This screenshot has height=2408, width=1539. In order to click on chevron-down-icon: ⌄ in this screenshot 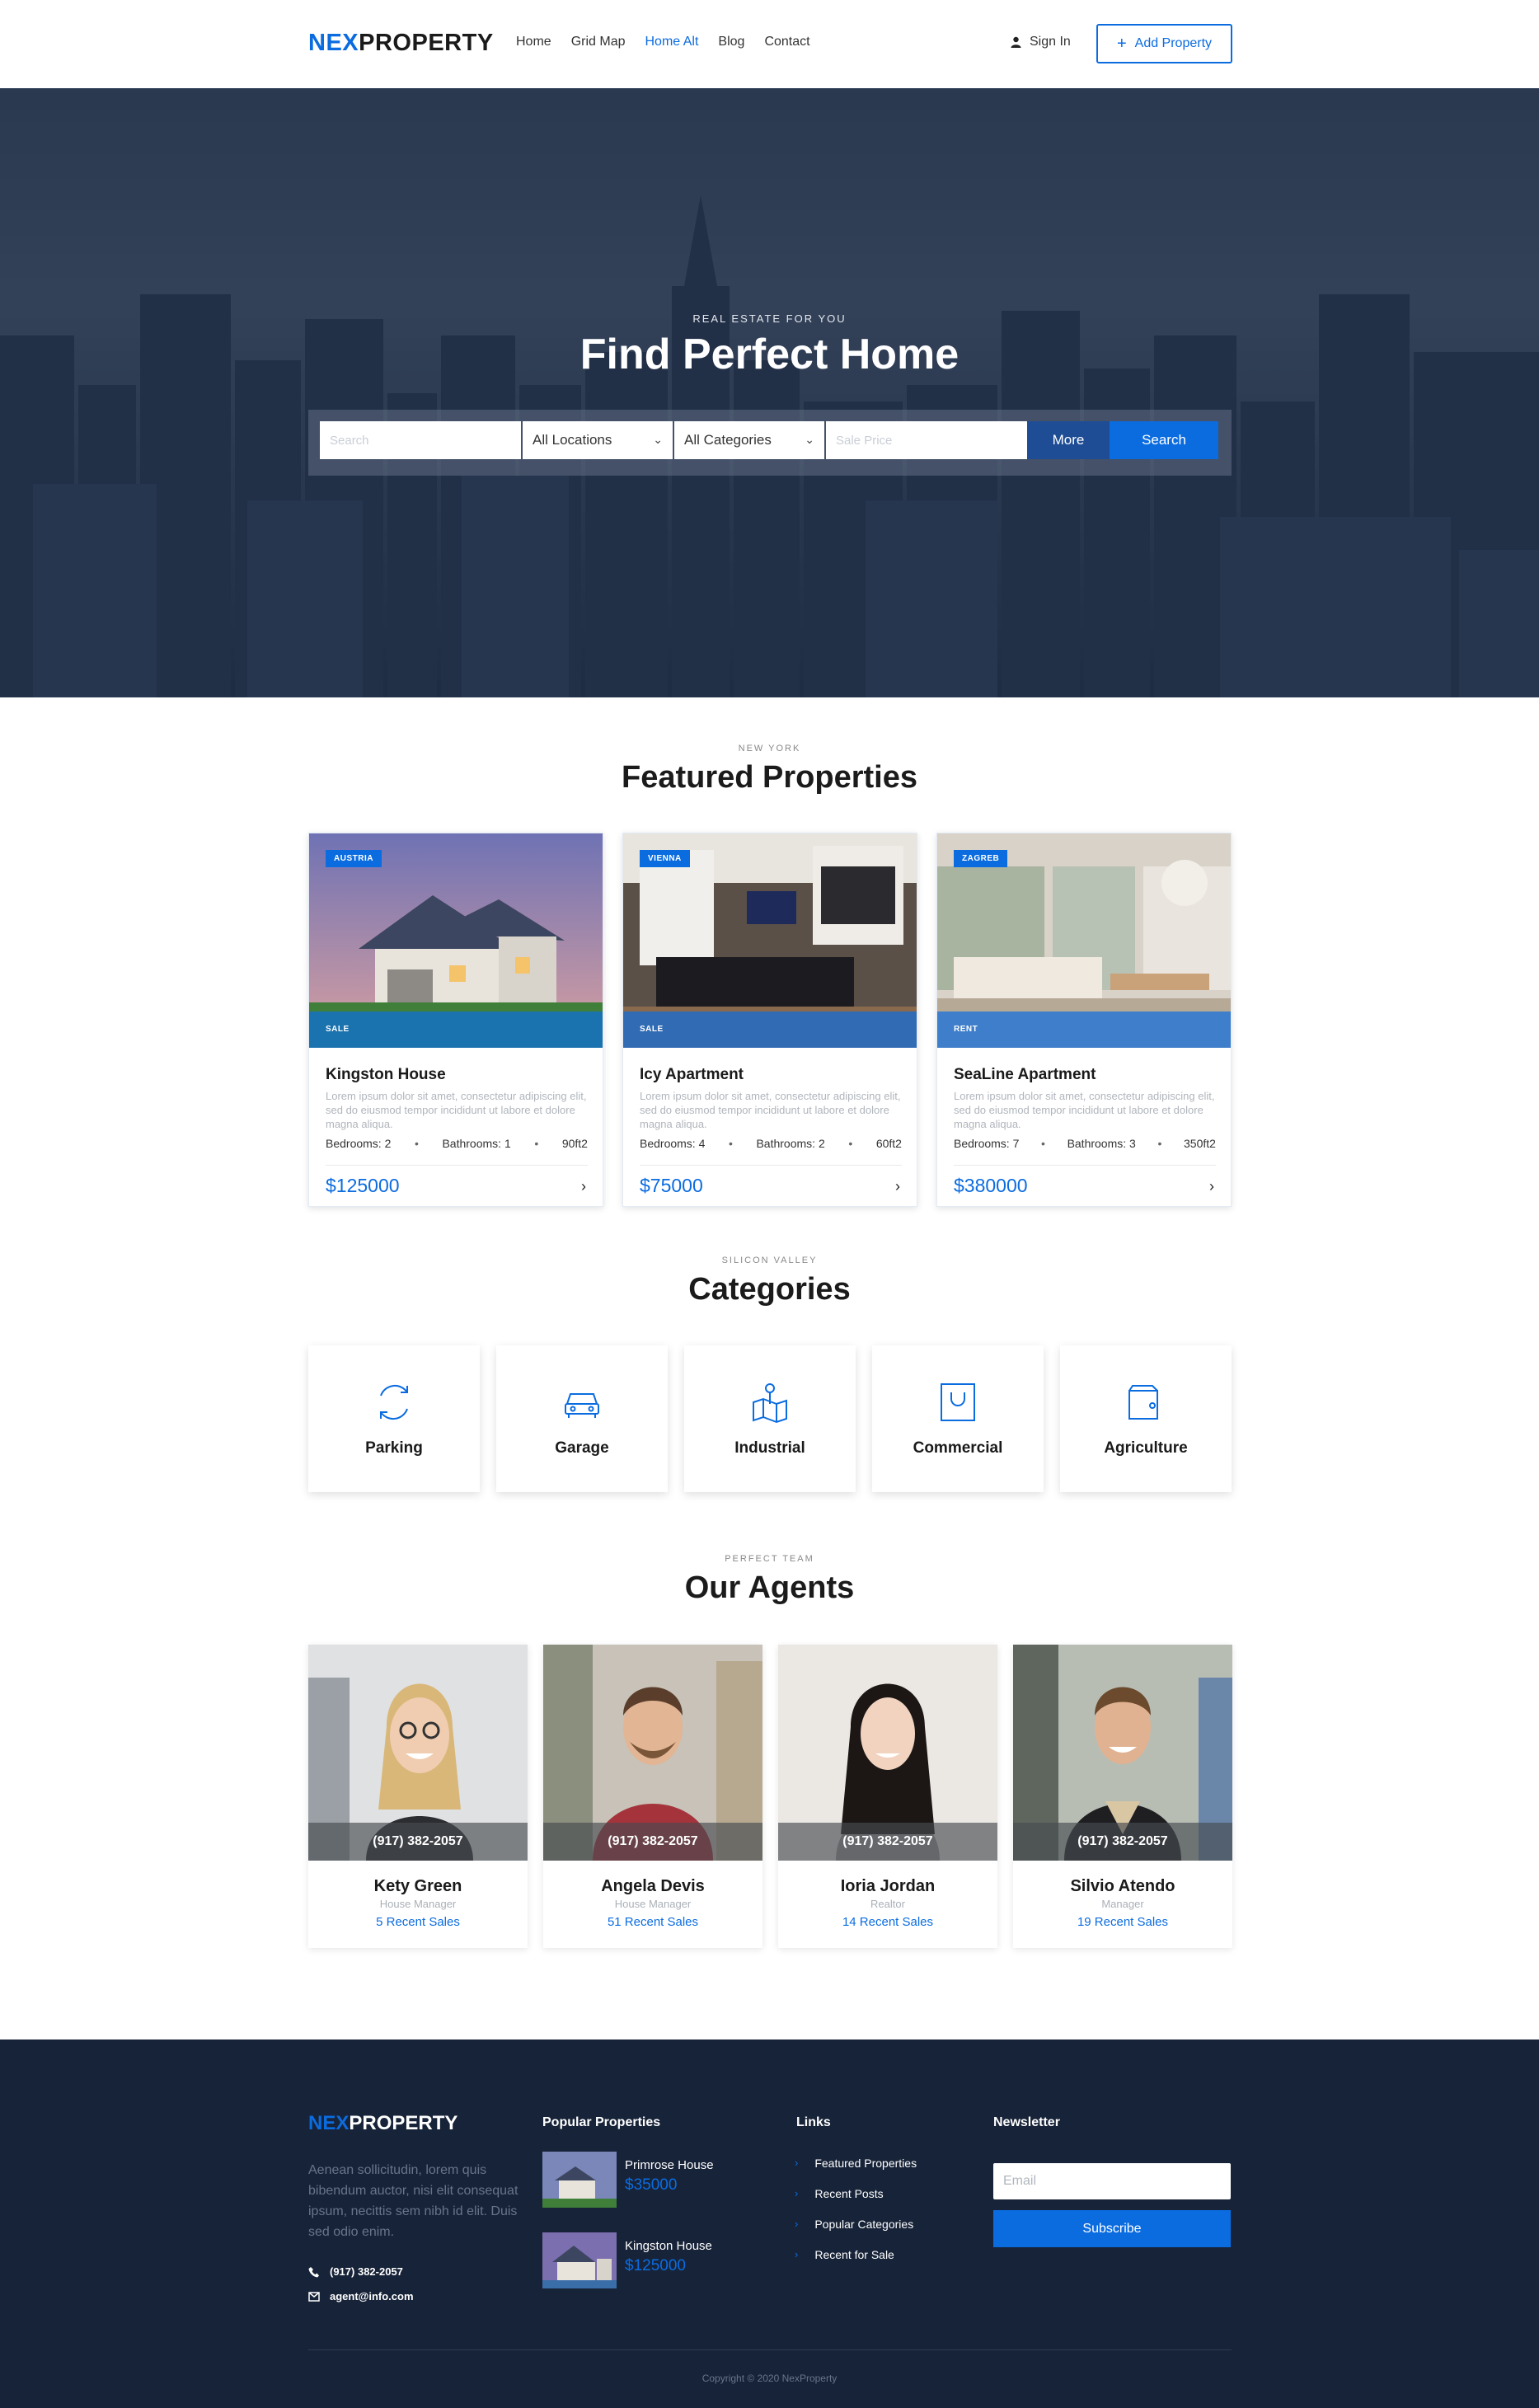, I will do `click(809, 439)`.